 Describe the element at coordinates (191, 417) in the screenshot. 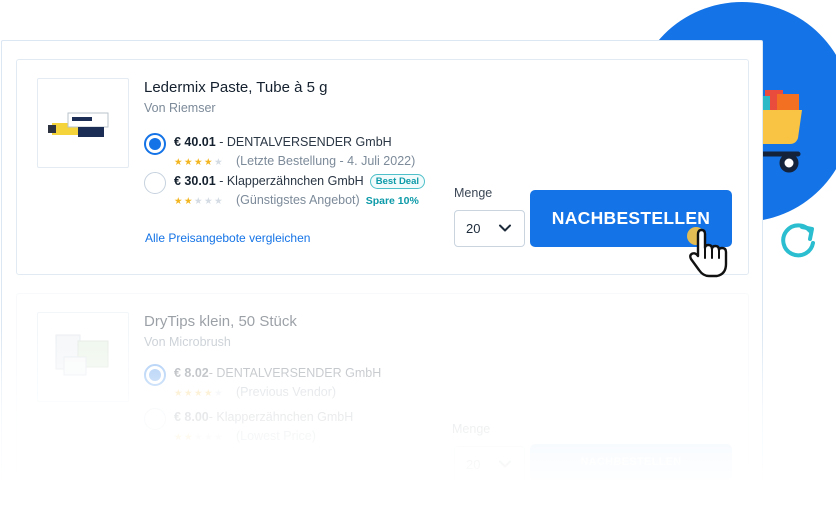

I see `offer-price: € 8.00` at that location.